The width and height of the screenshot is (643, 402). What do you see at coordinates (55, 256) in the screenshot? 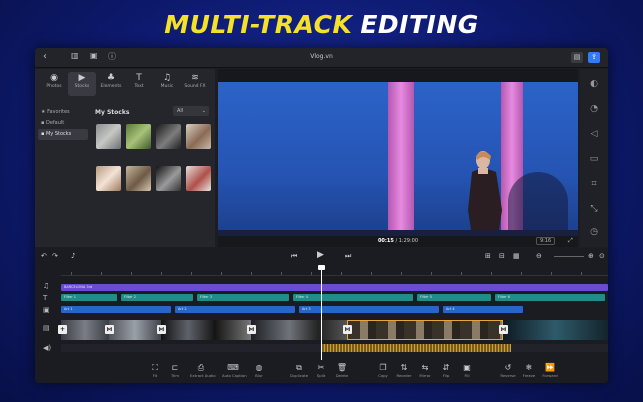
I see `redo-icon: ↷` at bounding box center [55, 256].